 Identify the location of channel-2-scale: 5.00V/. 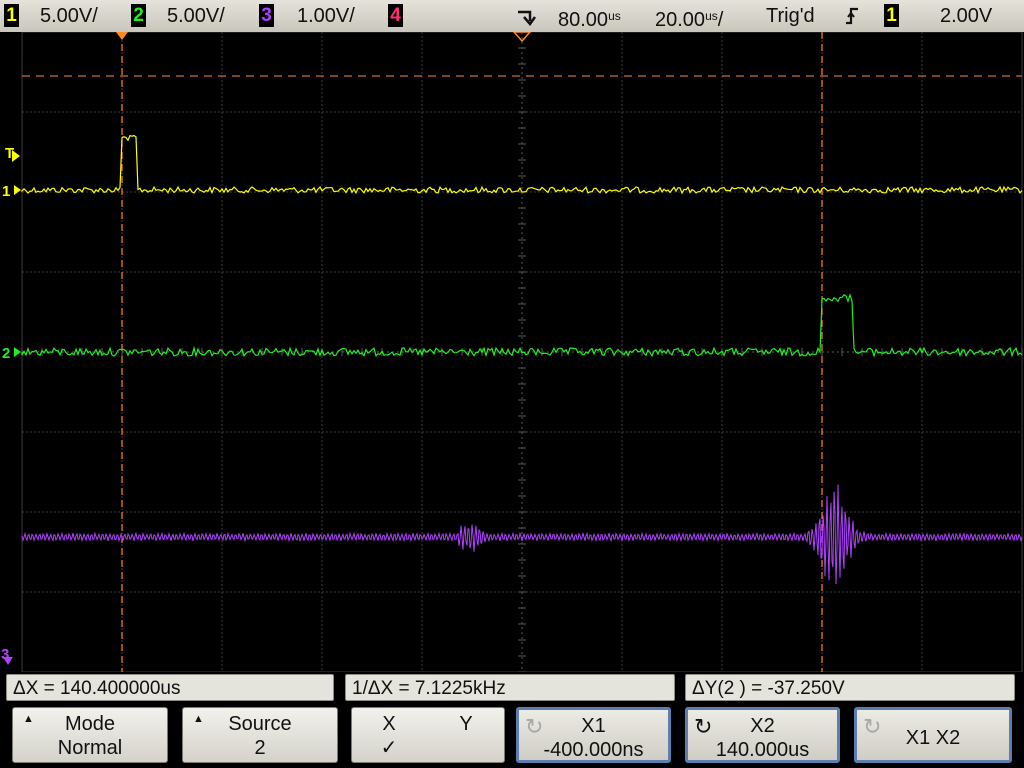
(196, 16).